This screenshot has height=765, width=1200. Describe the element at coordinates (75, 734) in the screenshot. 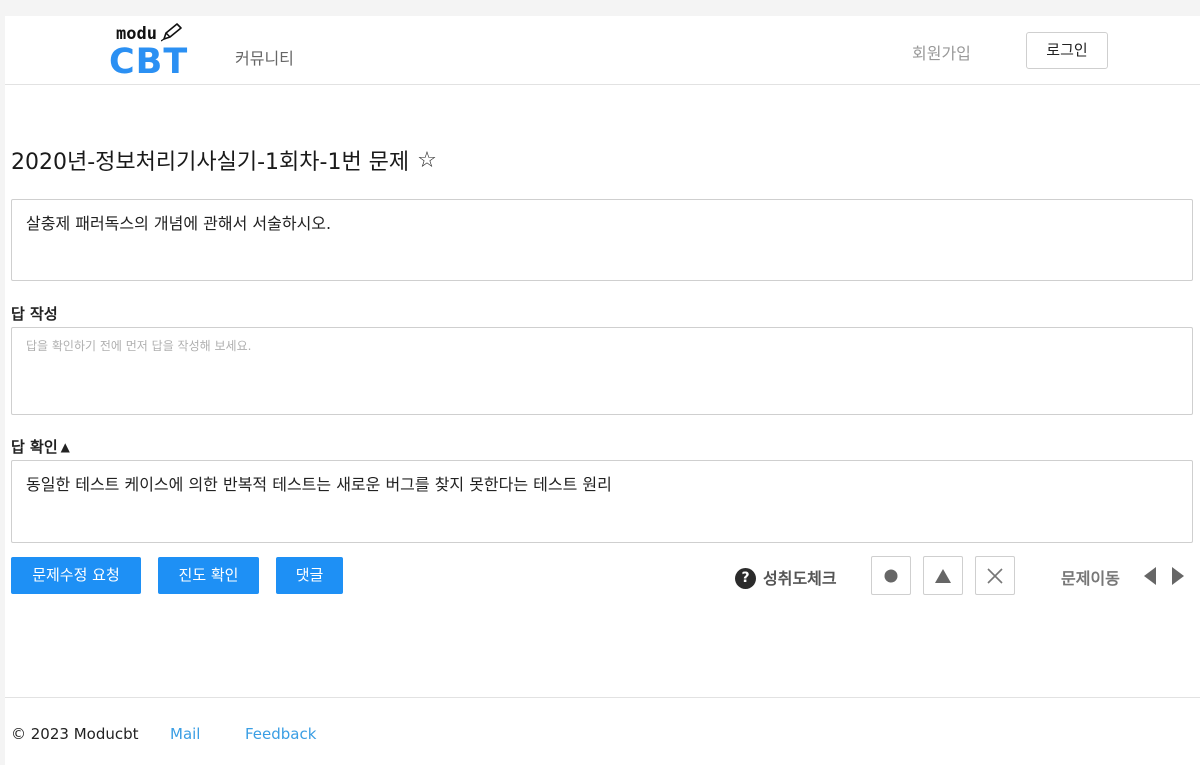

I see `copyright: © 2023 Moducbt` at that location.